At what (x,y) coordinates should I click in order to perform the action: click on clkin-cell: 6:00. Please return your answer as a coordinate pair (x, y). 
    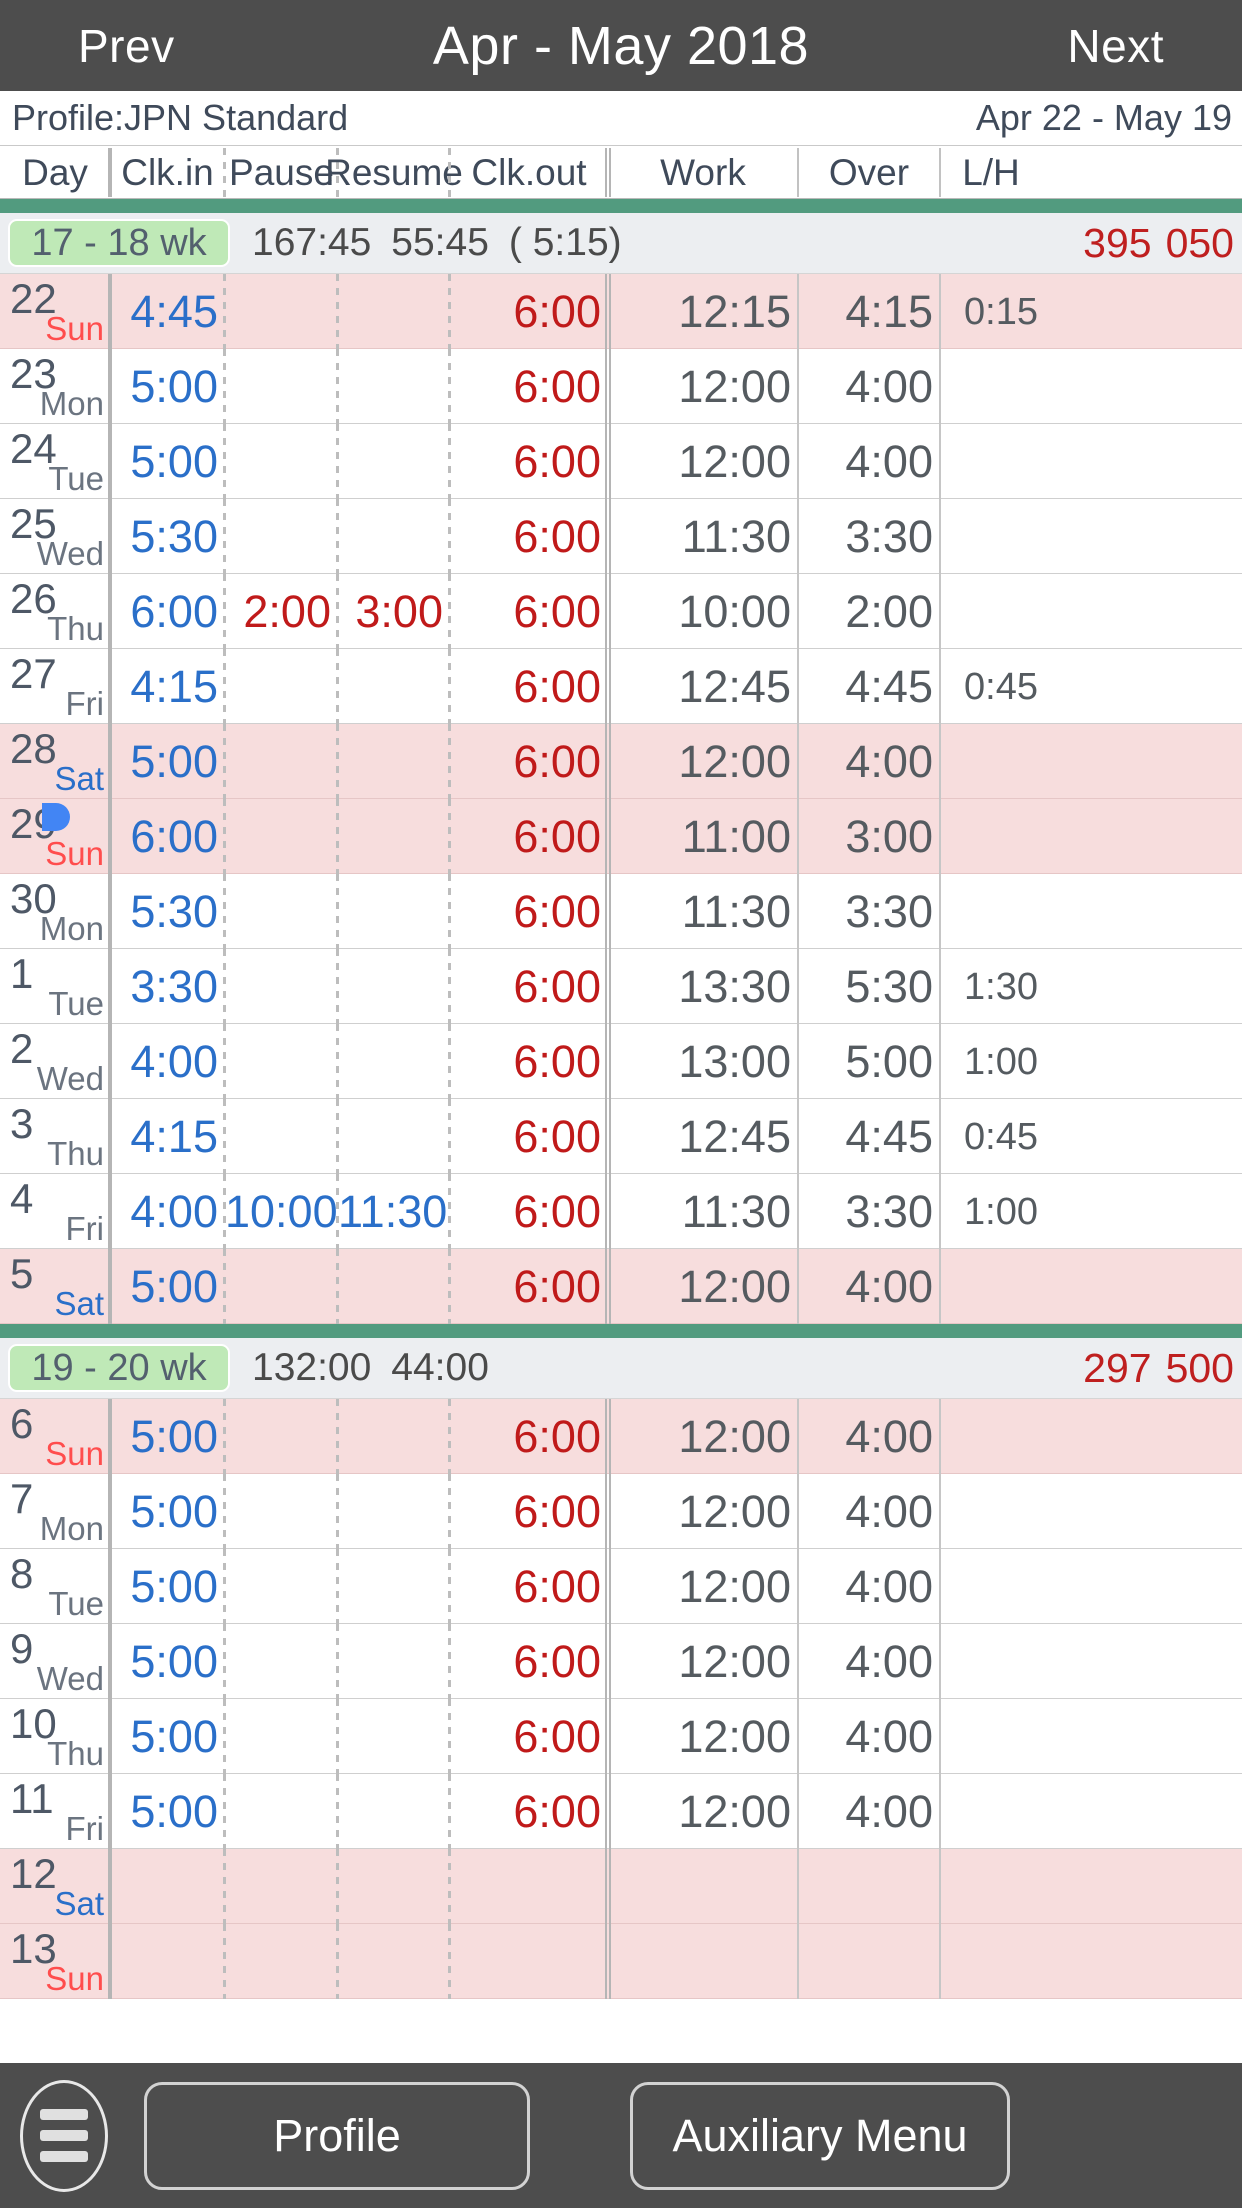
    Looking at the image, I should click on (168, 836).